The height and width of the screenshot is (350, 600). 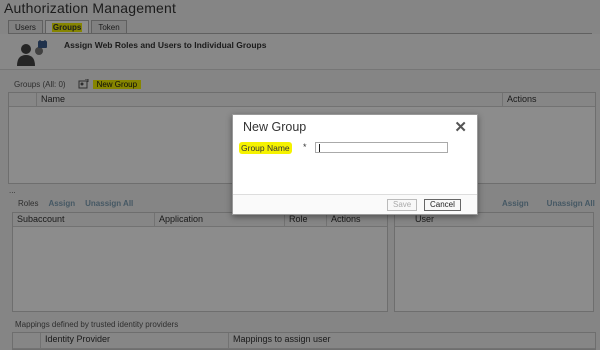 I want to click on required-indicator: *, so click(x=305, y=147).